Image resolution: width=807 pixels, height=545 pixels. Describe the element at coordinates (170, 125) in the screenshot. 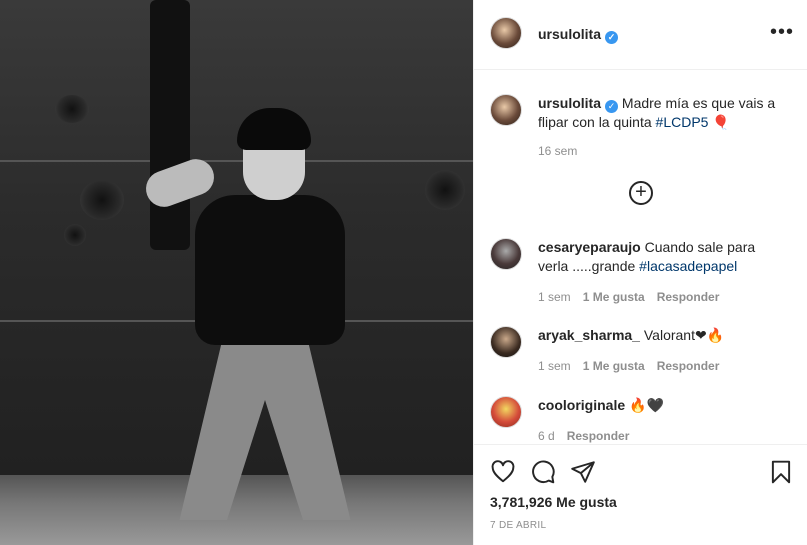

I see `rifle` at that location.